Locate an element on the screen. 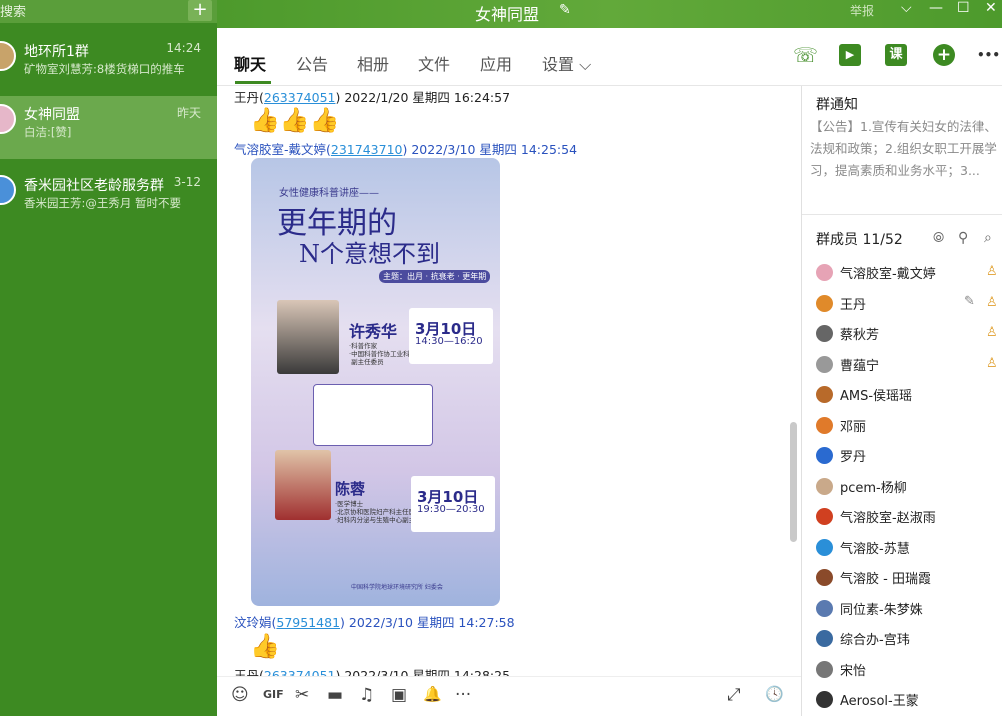 This screenshot has width=1002, height=716. tab-apps: 应用 is located at coordinates (496, 63).